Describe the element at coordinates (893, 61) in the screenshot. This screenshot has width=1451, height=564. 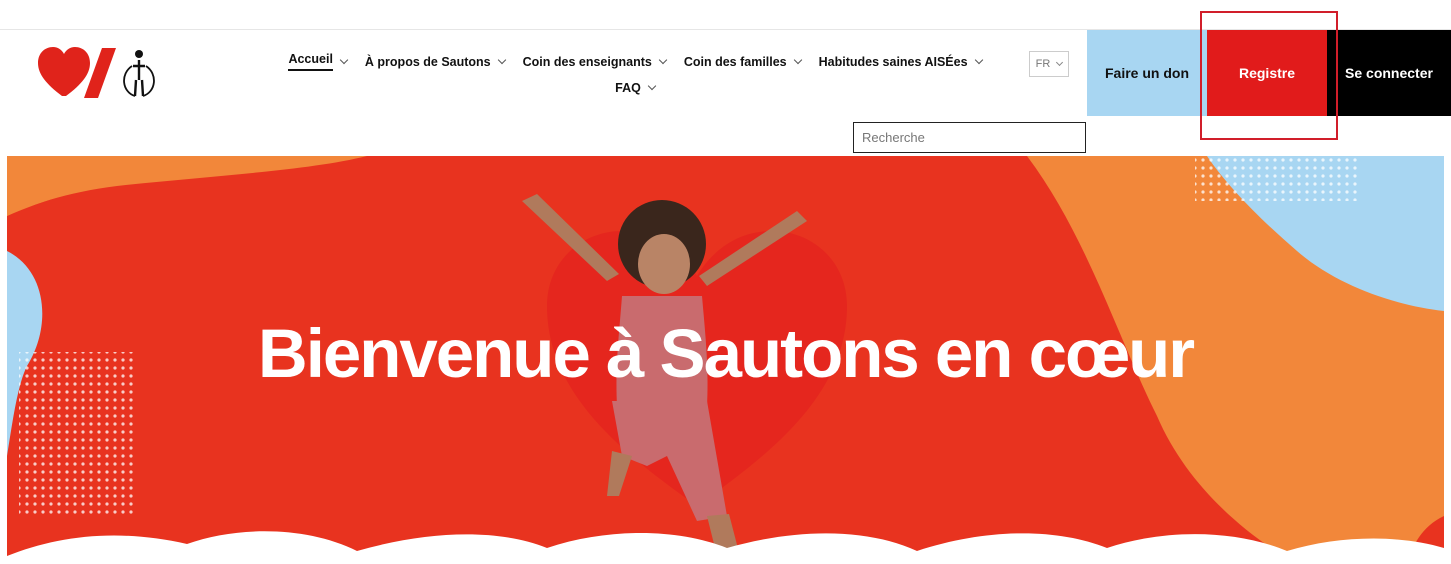
I see `nav-item-label: Habitudes saines AISÉes` at that location.